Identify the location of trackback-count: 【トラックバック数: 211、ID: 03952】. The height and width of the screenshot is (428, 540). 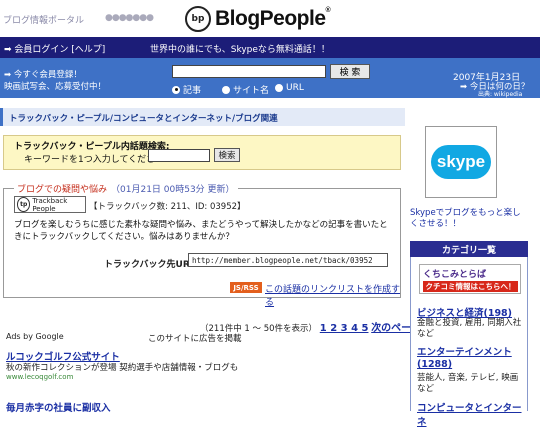
(167, 207).